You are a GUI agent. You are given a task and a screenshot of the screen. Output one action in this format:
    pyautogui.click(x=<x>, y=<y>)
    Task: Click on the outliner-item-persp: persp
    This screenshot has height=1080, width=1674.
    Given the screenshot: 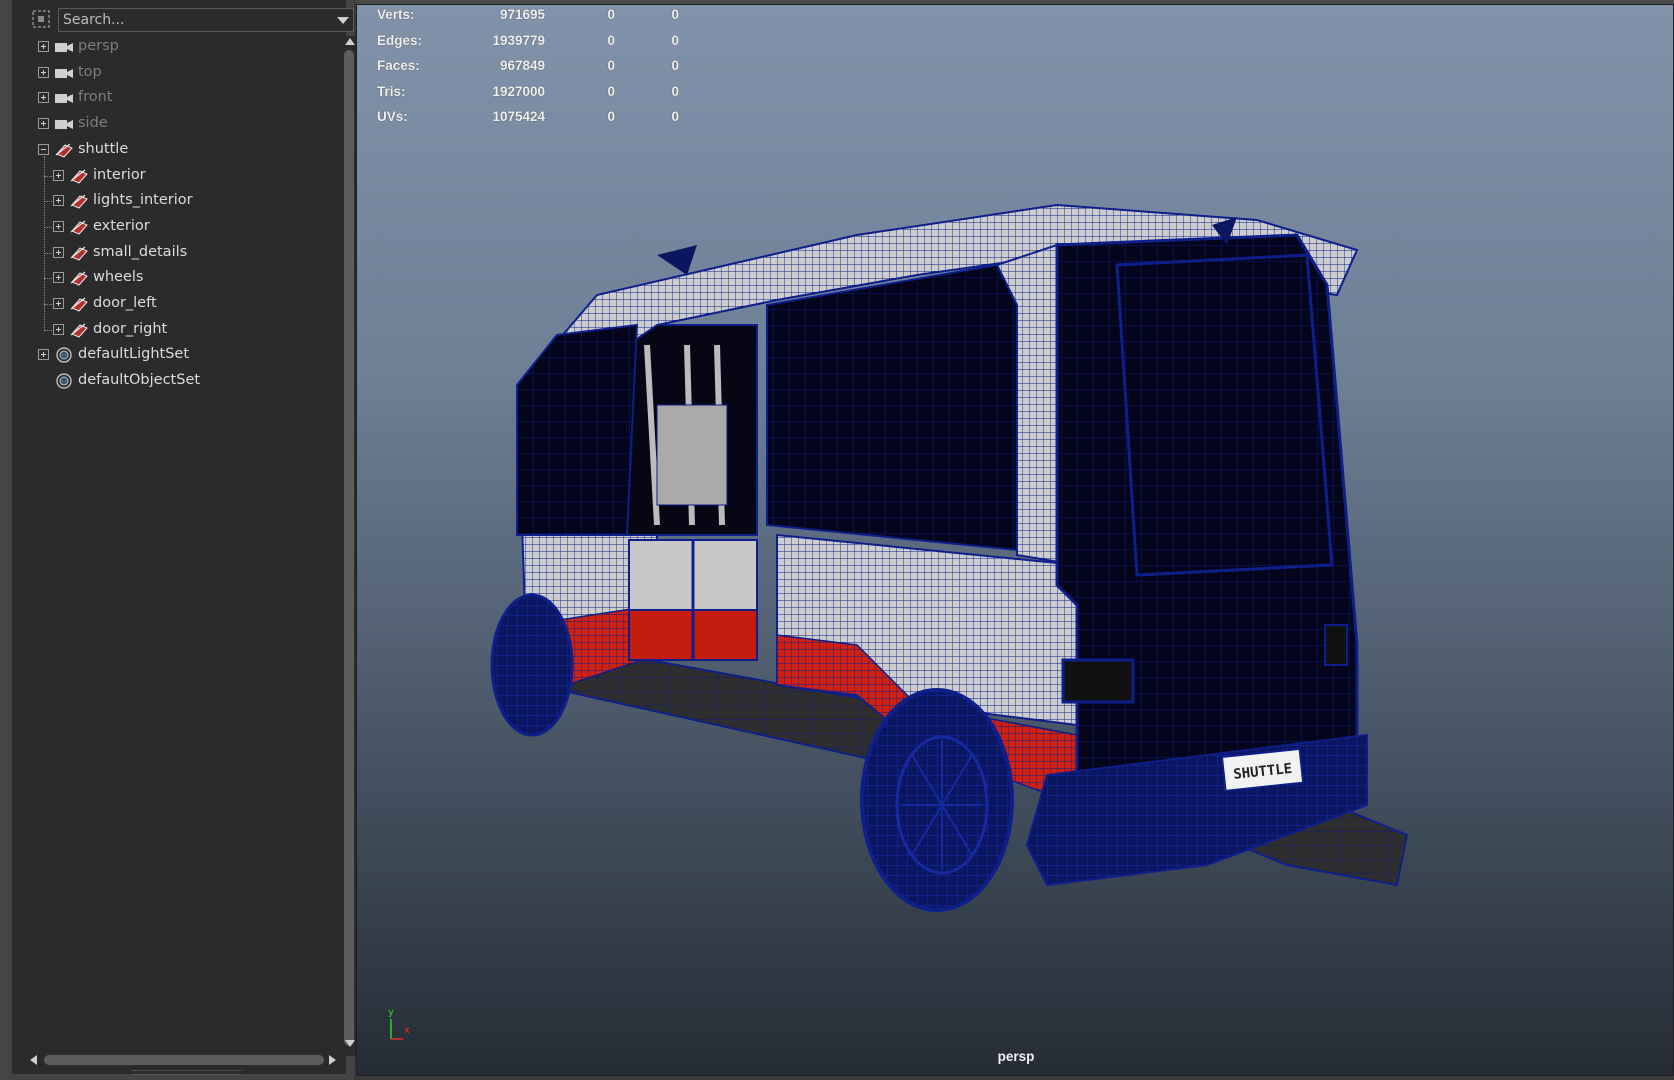 What is the action you would take?
    pyautogui.click(x=172, y=47)
    